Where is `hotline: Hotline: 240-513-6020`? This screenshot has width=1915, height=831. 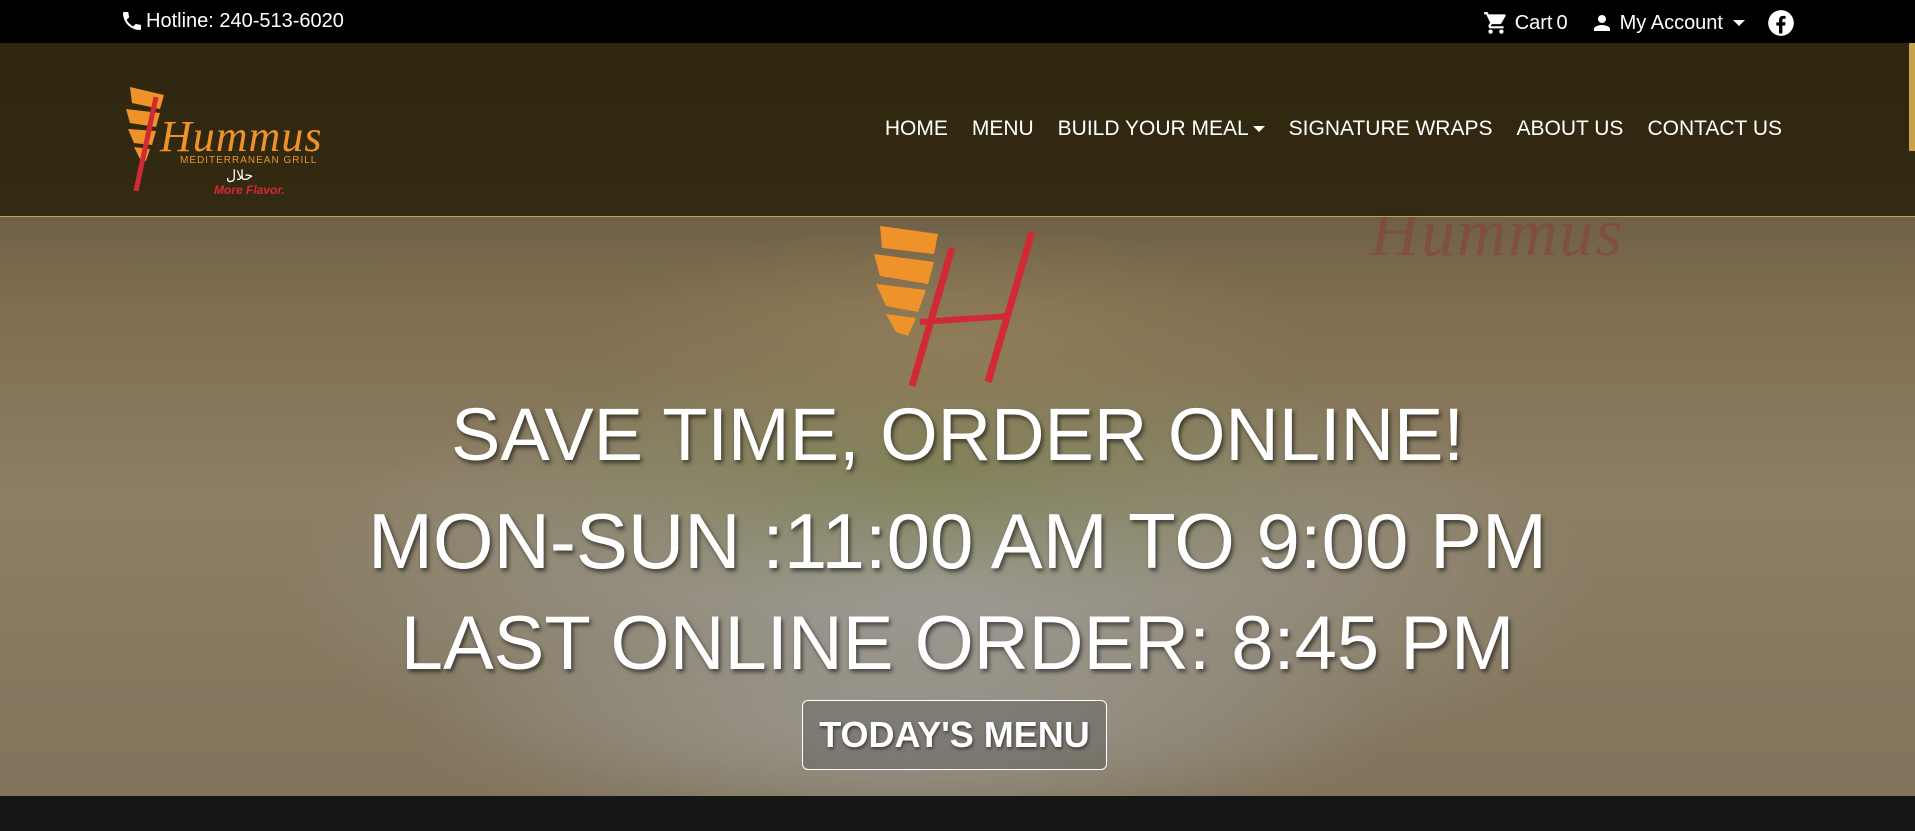
hotline: Hotline: 240-513-6020 is located at coordinates (232, 21).